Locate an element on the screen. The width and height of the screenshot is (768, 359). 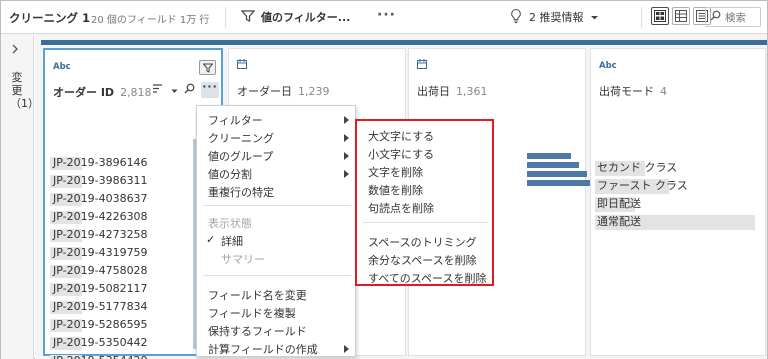
check-icon: ✓ is located at coordinates (211, 239).